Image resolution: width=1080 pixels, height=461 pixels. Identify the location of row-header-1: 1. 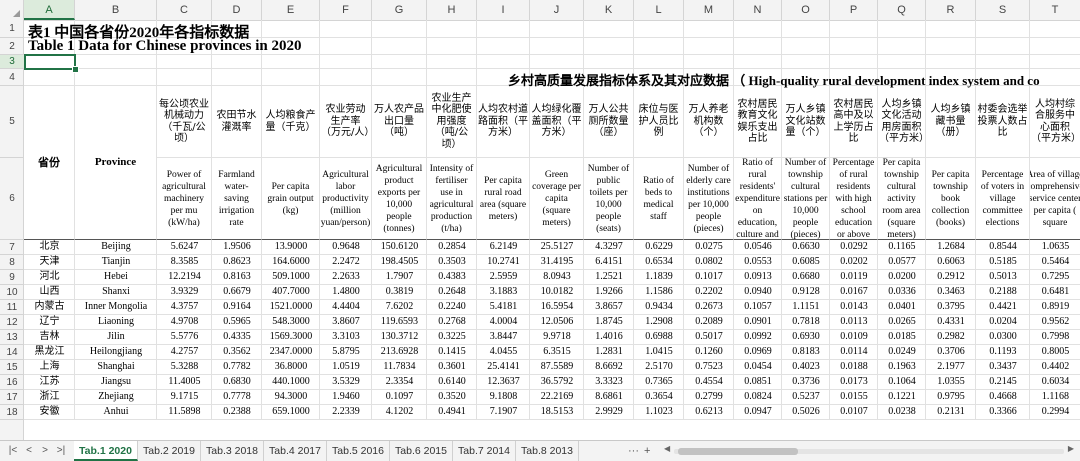
(12, 29).